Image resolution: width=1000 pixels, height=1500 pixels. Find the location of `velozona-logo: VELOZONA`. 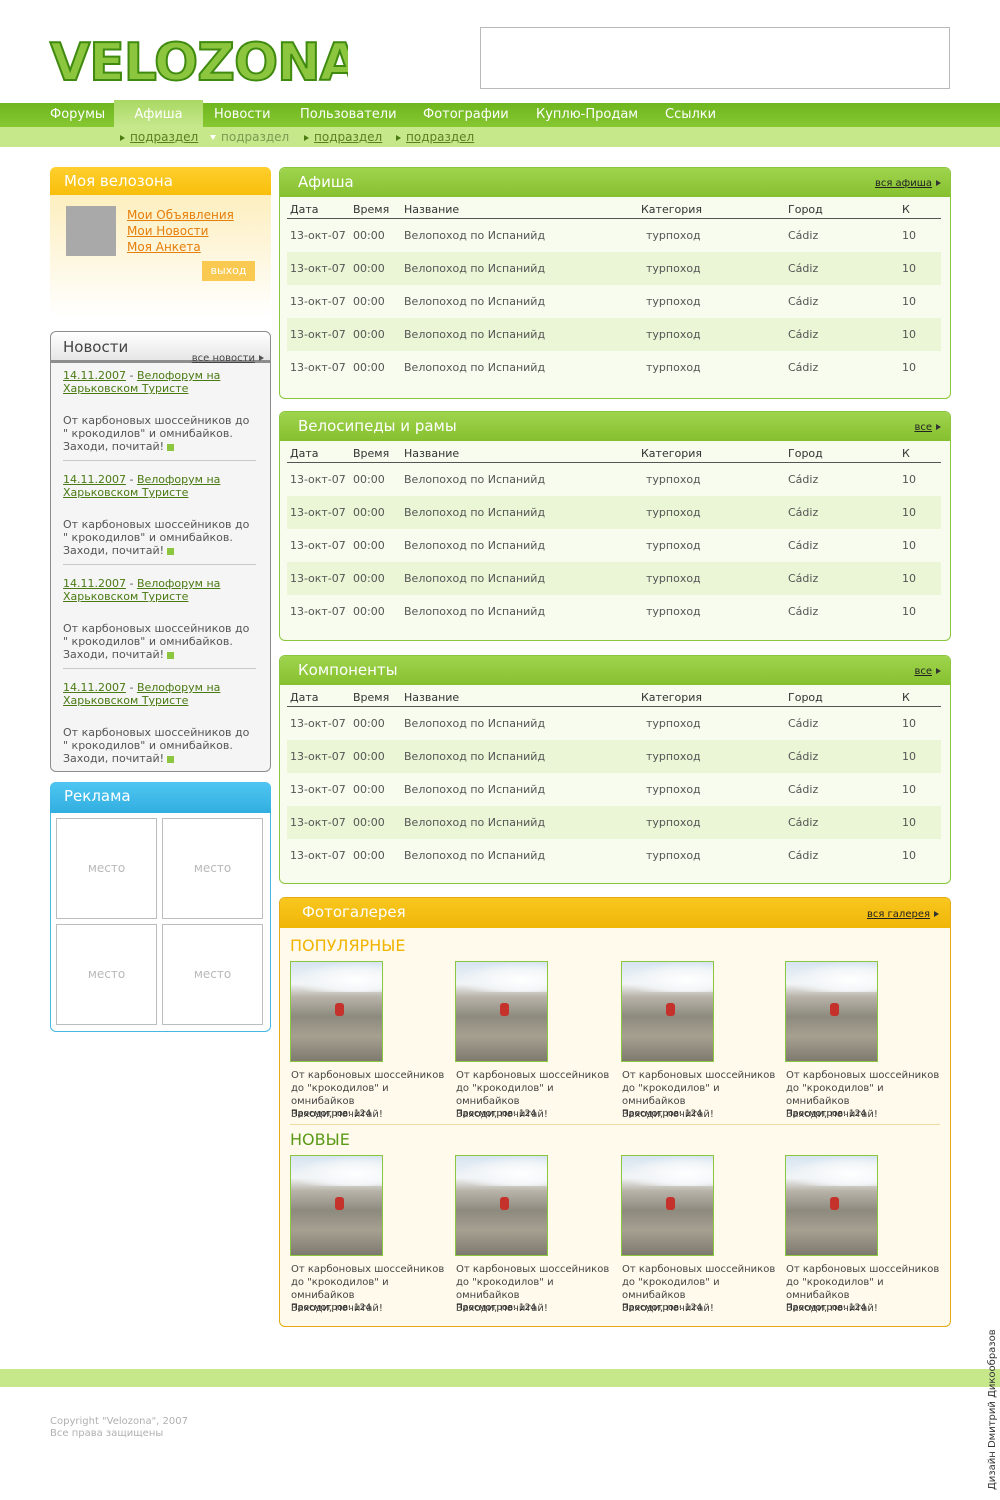

velozona-logo: VELOZONA is located at coordinates (198, 58).